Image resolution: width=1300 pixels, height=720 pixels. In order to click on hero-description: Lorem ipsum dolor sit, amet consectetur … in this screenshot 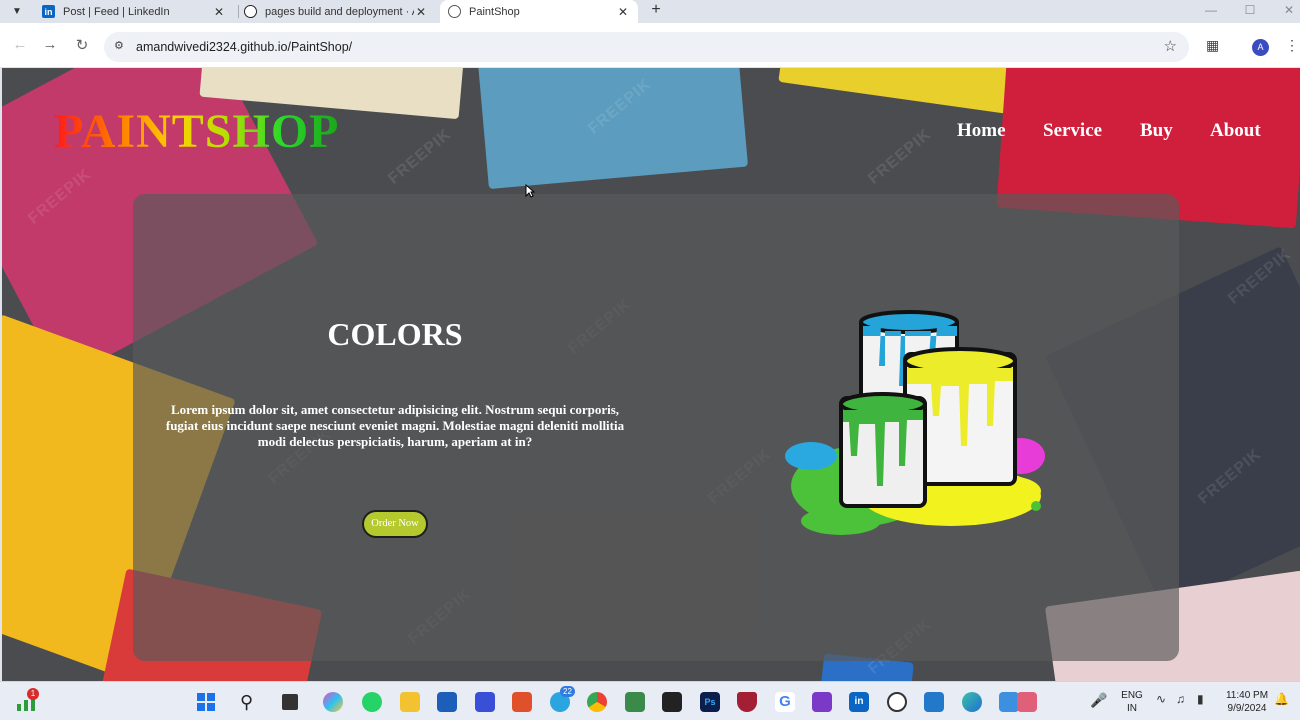, I will do `click(395, 425)`.